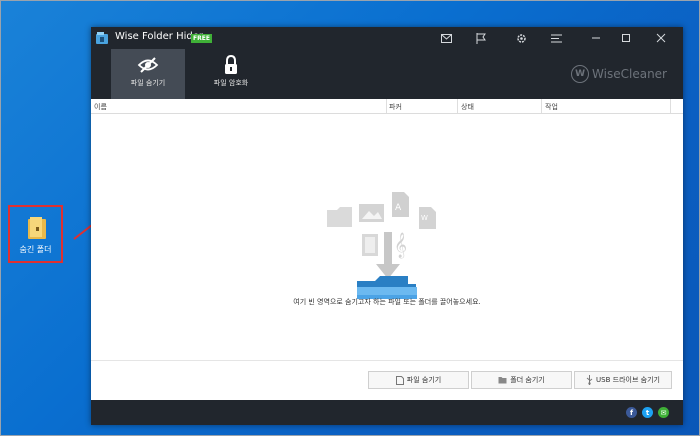 The height and width of the screenshot is (436, 700). I want to click on twitter-icon: t, so click(647, 412).